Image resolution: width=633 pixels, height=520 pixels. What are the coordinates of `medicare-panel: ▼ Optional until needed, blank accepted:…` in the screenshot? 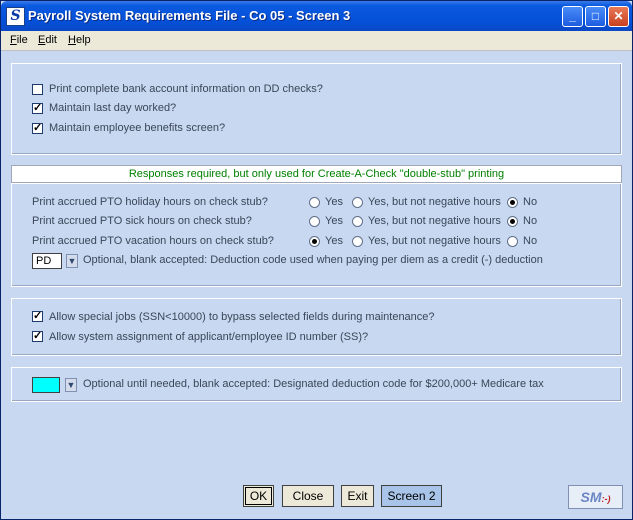 It's located at (316, 384).